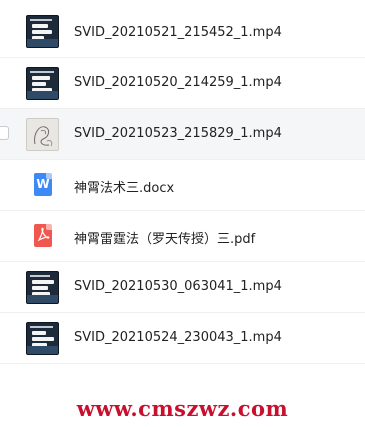 The height and width of the screenshot is (427, 365). What do you see at coordinates (43, 184) in the screenshot?
I see `word-document-icon: W` at bounding box center [43, 184].